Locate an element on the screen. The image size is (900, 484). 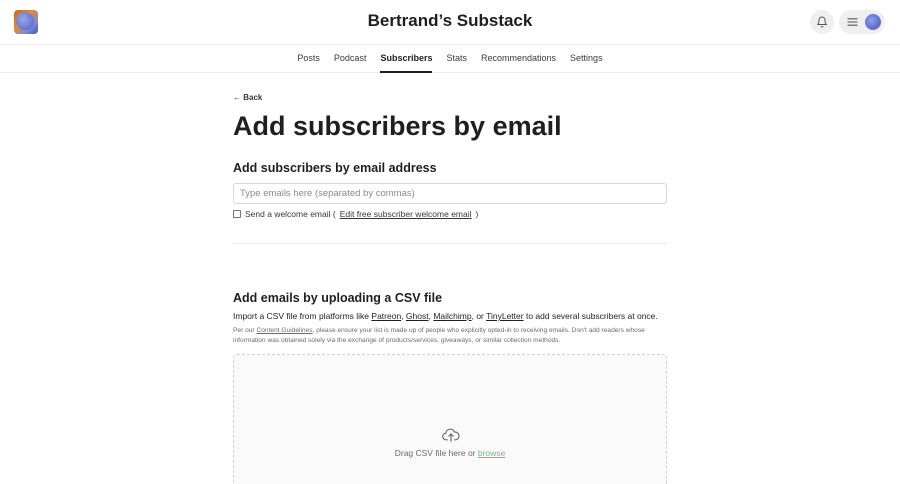
emails-input is located at coordinates (450, 193).